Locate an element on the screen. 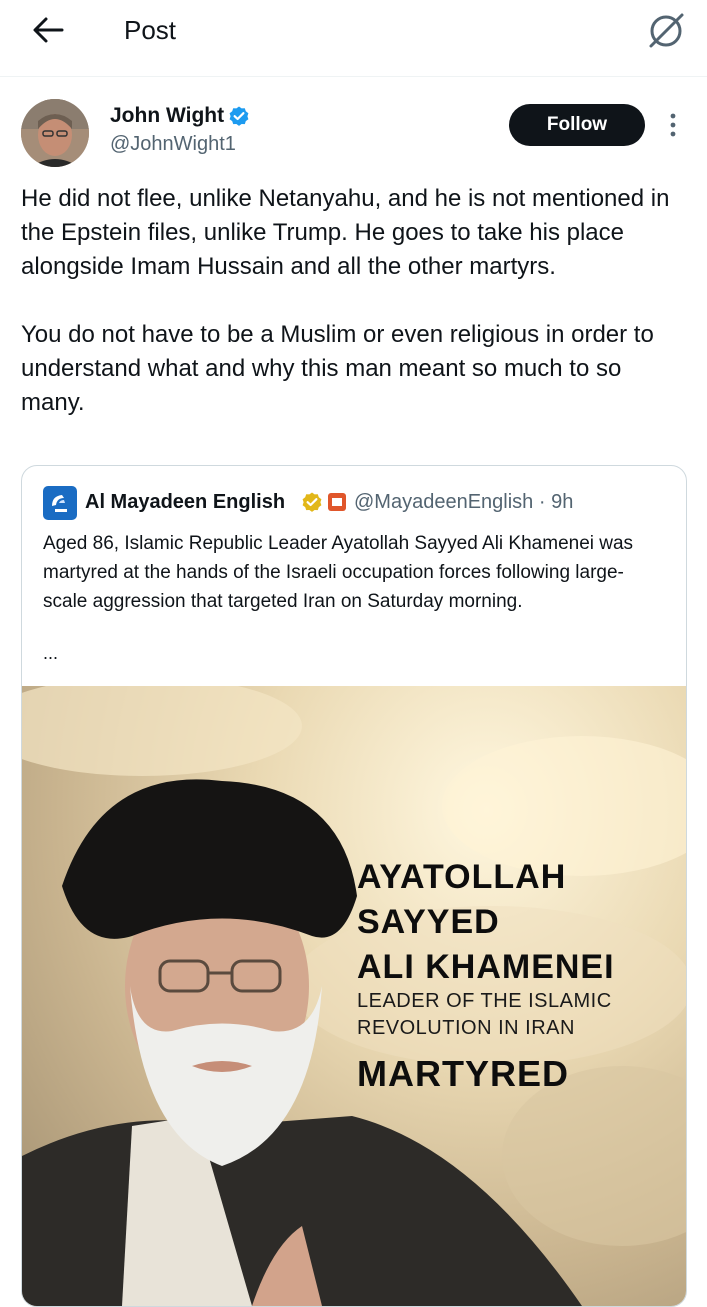  top-bar: Post is located at coordinates (353, 38).